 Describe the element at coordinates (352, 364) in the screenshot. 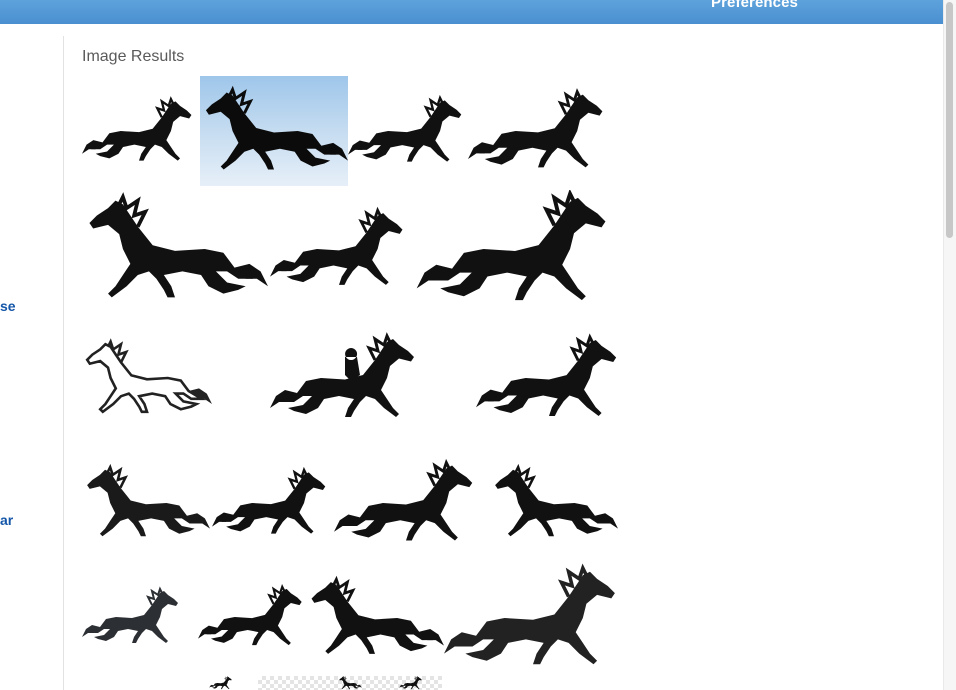

I see `rider-silhouette` at that location.